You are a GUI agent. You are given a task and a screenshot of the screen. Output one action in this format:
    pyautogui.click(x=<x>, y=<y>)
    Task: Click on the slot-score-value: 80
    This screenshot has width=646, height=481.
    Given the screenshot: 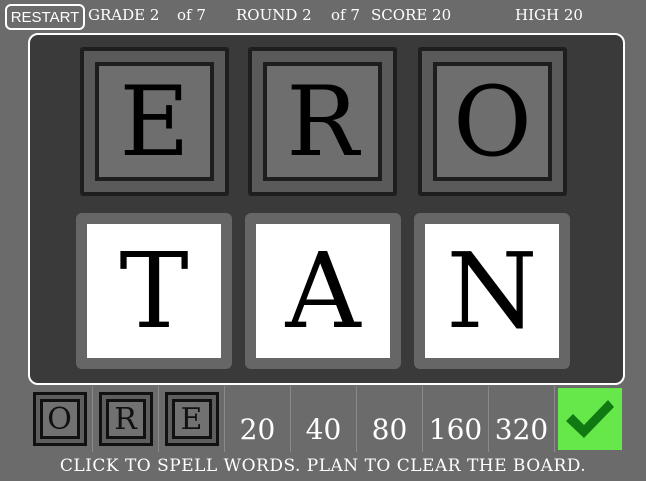 What is the action you would take?
    pyautogui.click(x=389, y=429)
    